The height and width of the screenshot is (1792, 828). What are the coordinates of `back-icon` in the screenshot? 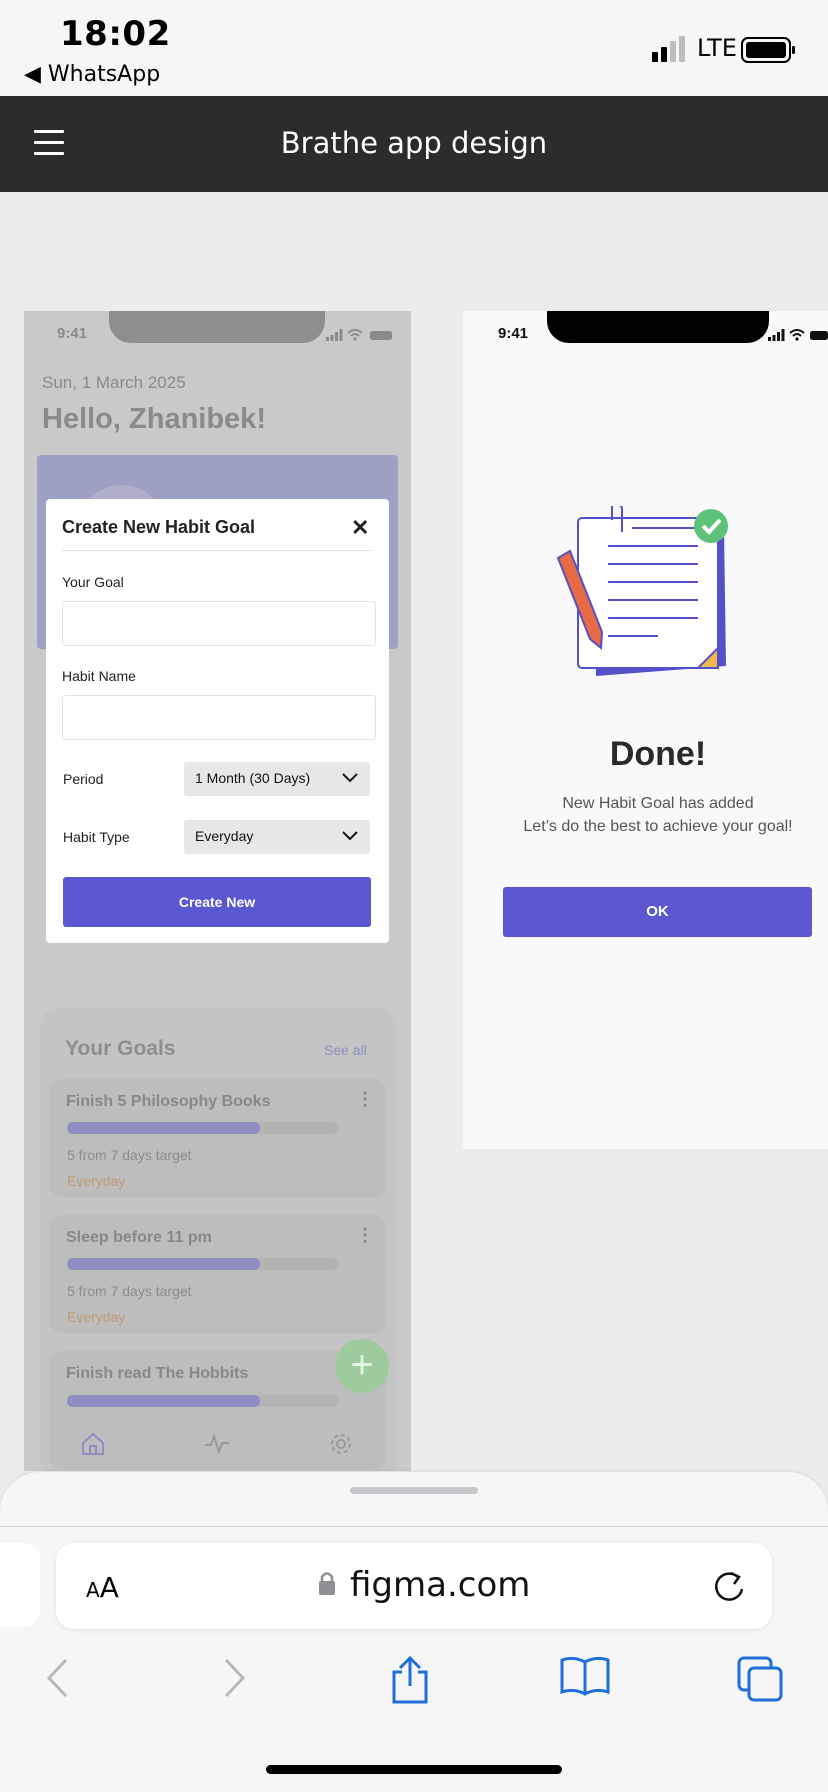 It's located at (57, 1678).